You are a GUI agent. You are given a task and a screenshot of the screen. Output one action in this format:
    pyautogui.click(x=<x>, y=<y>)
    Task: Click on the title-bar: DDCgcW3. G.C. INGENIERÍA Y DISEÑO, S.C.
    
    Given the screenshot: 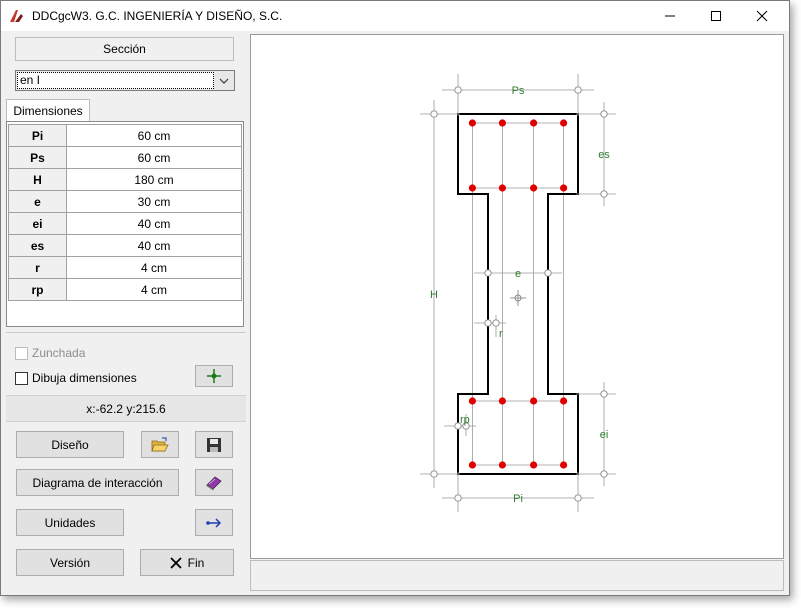 What is the action you would take?
    pyautogui.click(x=395, y=16)
    